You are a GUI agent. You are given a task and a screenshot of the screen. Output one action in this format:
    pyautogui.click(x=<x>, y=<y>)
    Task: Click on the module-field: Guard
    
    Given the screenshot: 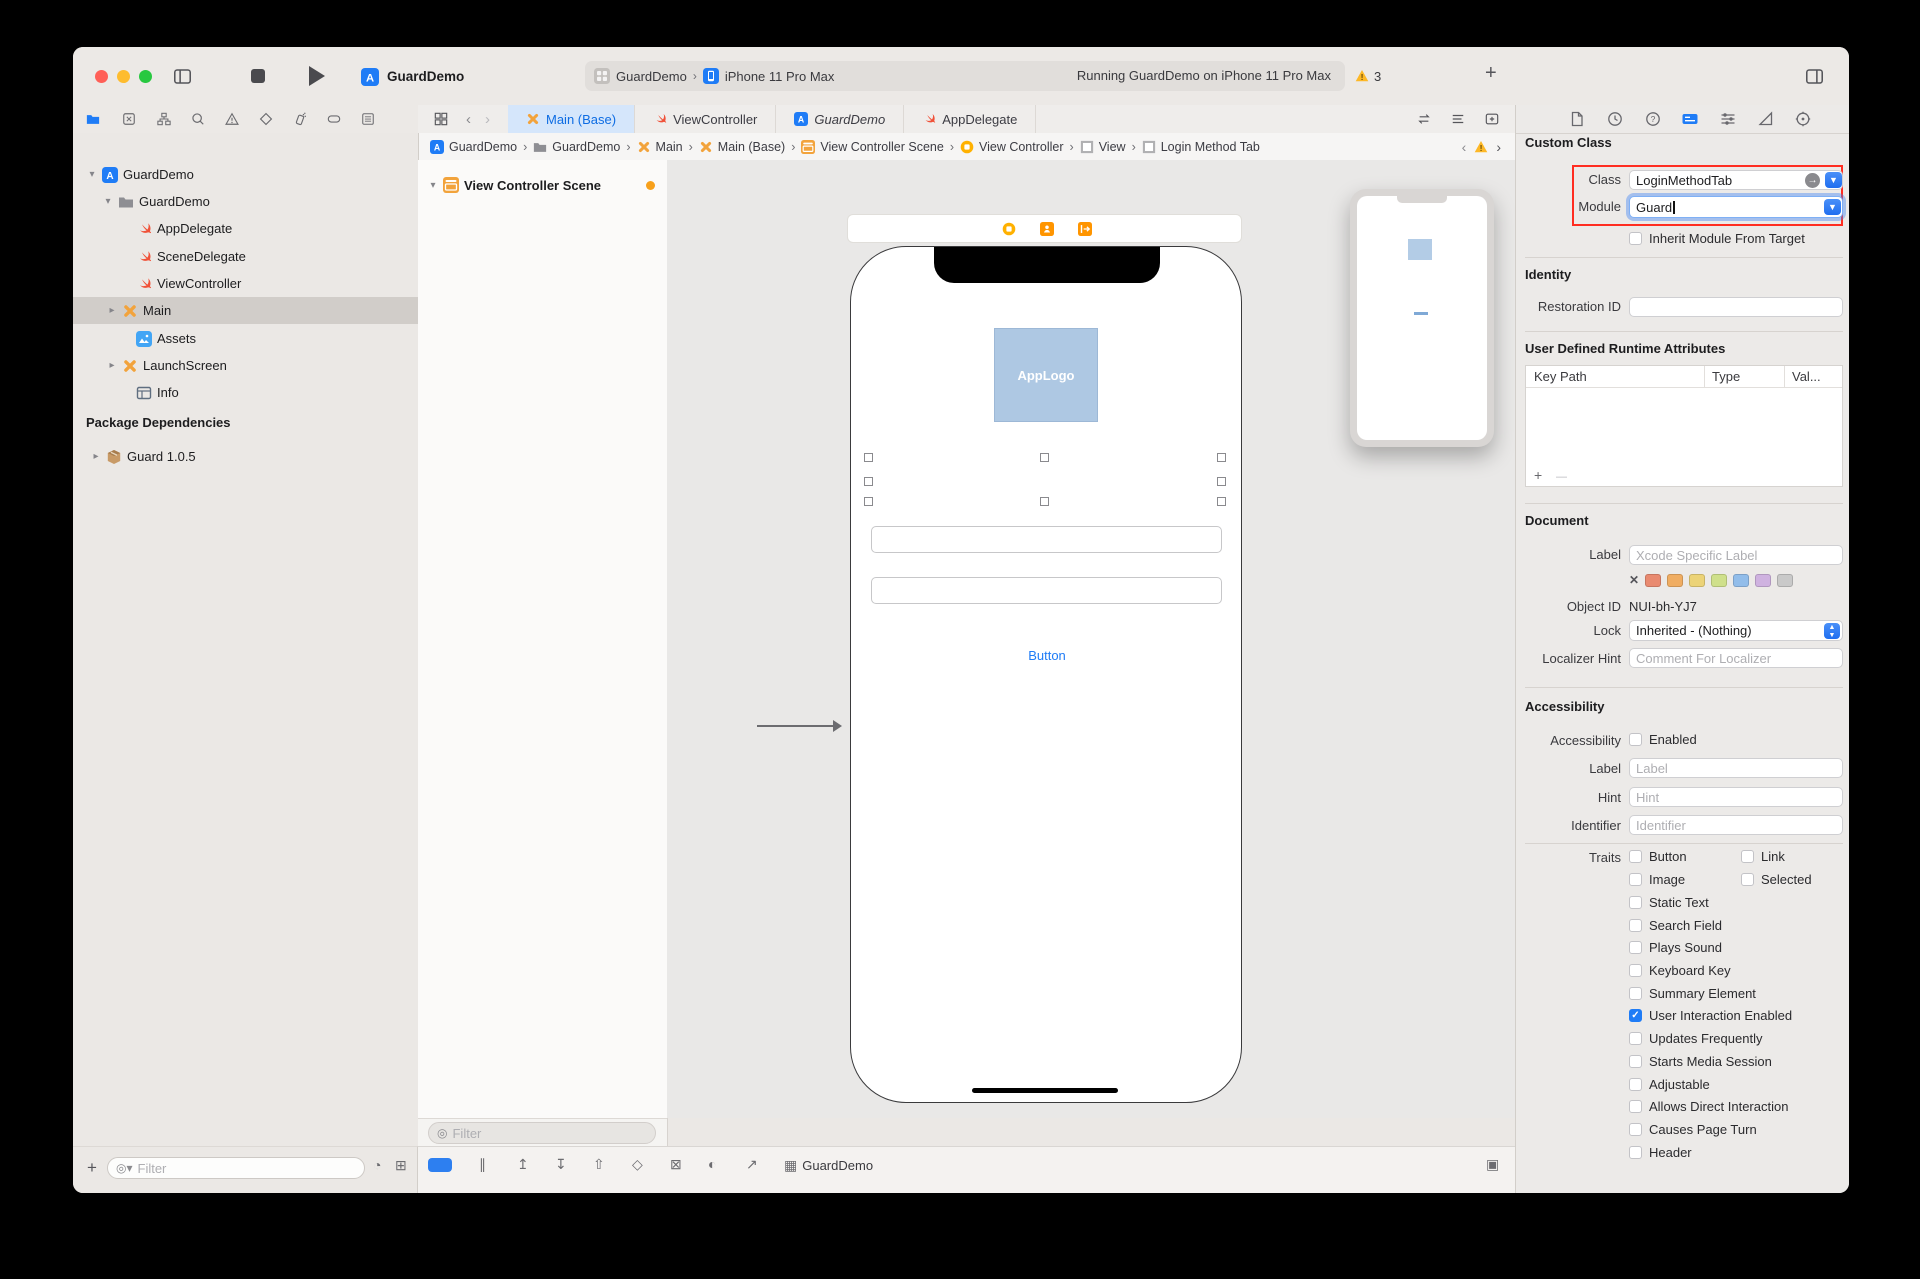 What is the action you would take?
    pyautogui.click(x=1736, y=207)
    